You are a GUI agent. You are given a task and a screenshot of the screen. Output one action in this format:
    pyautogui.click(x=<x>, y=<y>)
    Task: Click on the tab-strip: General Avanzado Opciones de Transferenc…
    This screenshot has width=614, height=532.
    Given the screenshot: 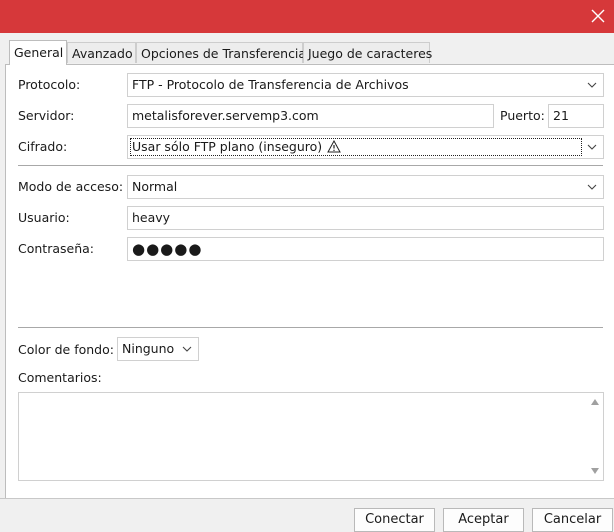 What is the action you would take?
    pyautogui.click(x=307, y=52)
    